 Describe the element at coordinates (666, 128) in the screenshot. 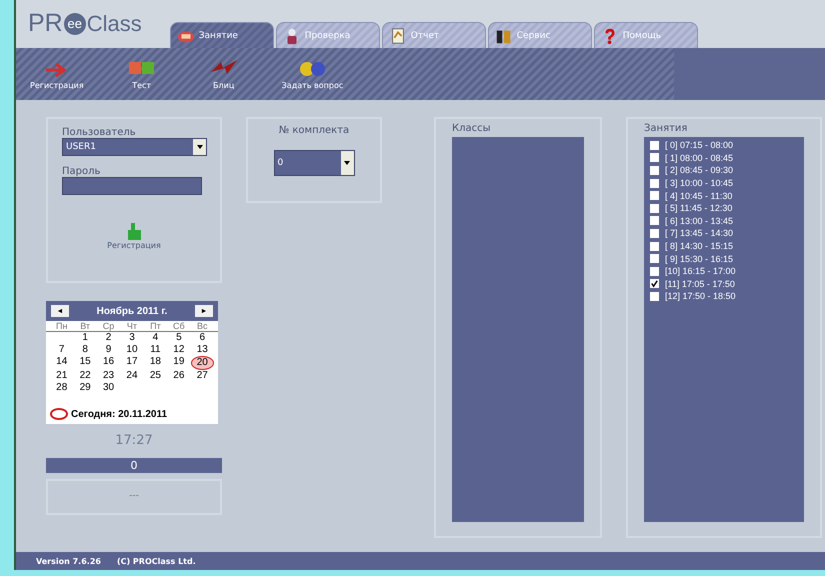

I see `lessons-title: Занятия` at that location.